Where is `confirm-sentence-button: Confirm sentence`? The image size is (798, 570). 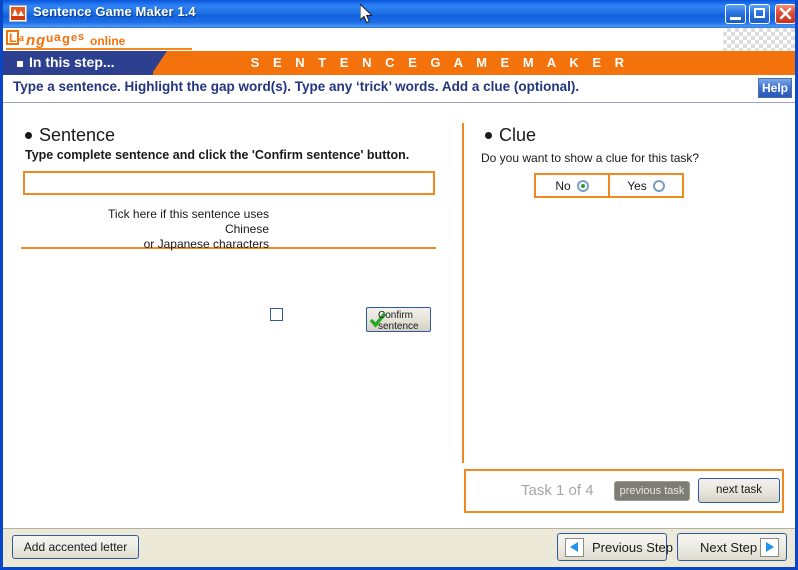
confirm-sentence-button: Confirm sentence is located at coordinates (398, 319).